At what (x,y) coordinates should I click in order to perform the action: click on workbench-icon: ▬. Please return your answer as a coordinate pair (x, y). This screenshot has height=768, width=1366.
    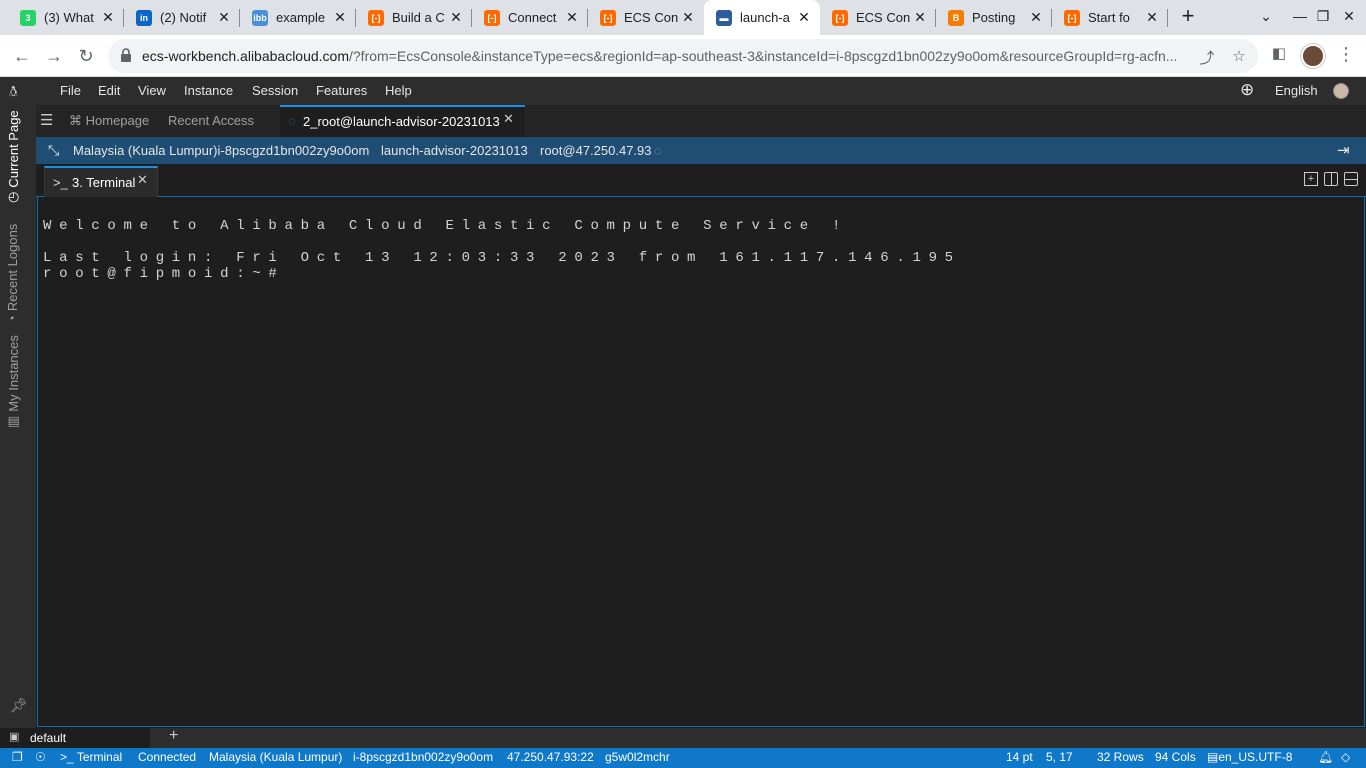
    Looking at the image, I should click on (724, 17).